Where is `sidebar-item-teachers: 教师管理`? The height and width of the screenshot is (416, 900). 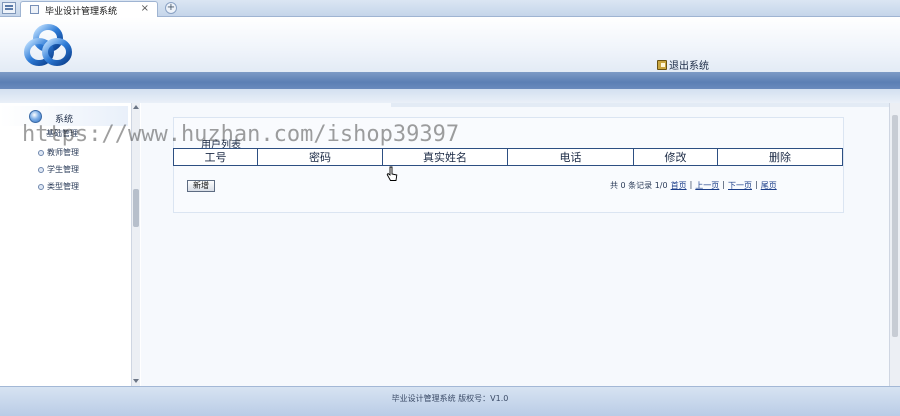 sidebar-item-teachers: 教师管理 is located at coordinates (58, 152).